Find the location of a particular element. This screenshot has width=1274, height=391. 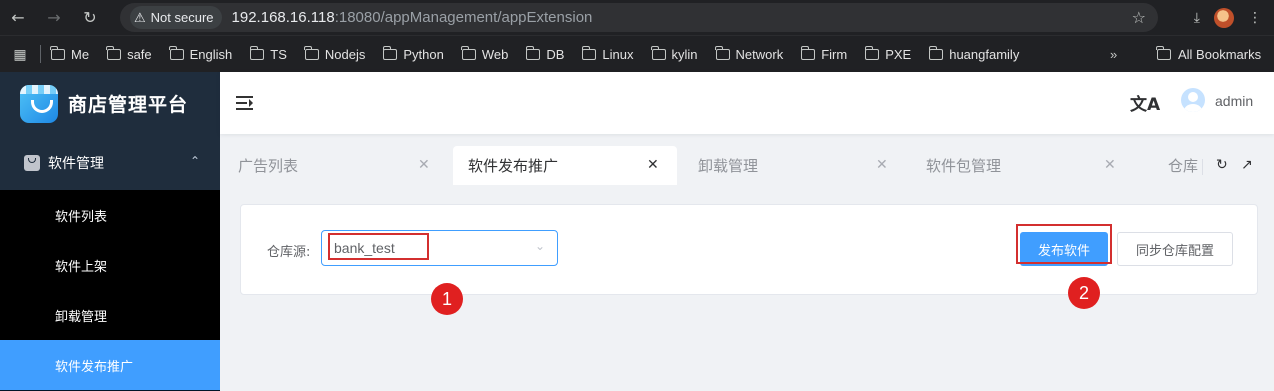

bookmarks-overflow-button: » is located at coordinates (1113, 54).